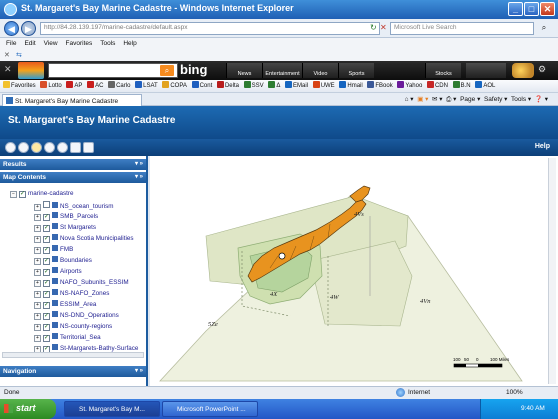 The image size is (558, 419). Describe the element at coordinates (514, 392) in the screenshot. I see `zoom-level: 100%` at that location.